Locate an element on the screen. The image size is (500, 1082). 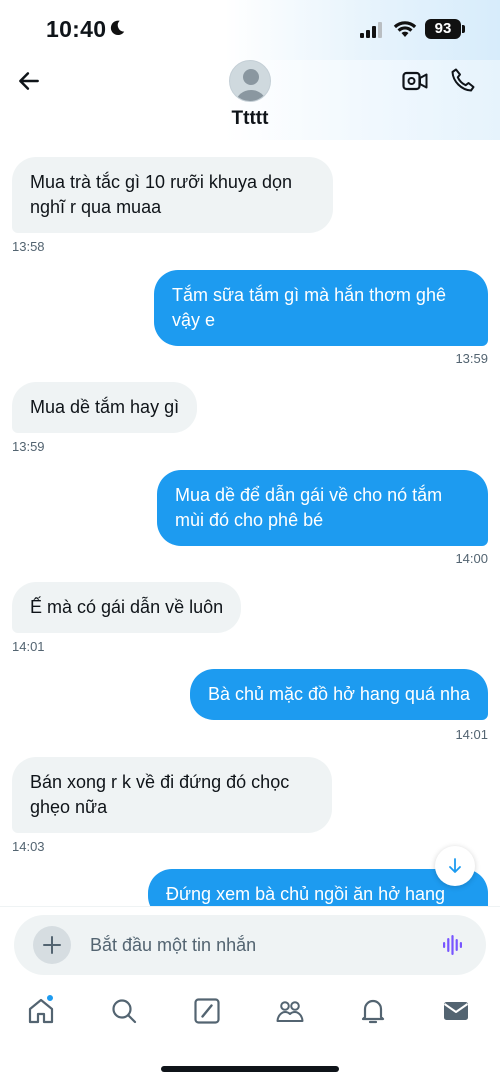
arrow-down-icon is located at coordinates (455, 865).